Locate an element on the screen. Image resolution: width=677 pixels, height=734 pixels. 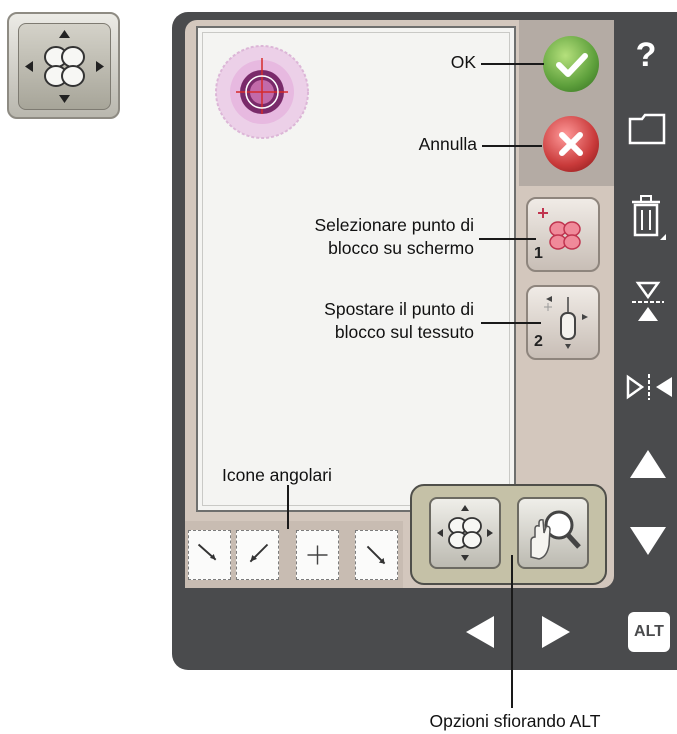
move-point-line-1: Spostare il punto di is located at coordinates (399, 309).